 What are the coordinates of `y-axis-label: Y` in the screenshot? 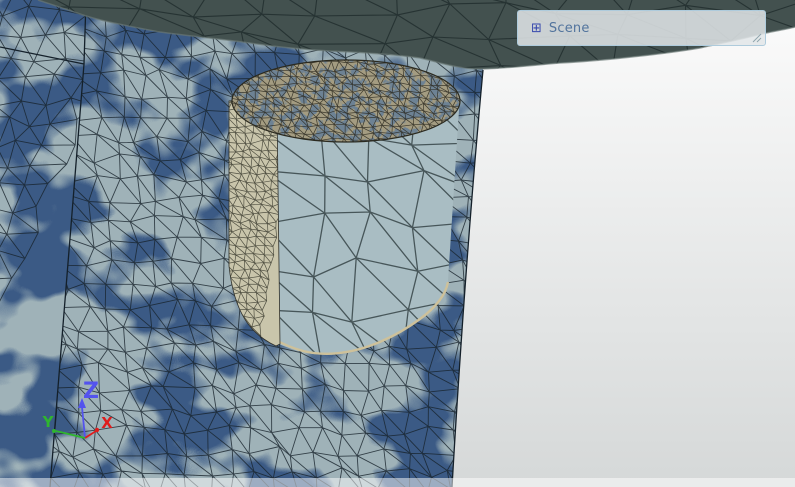 It's located at (48, 422).